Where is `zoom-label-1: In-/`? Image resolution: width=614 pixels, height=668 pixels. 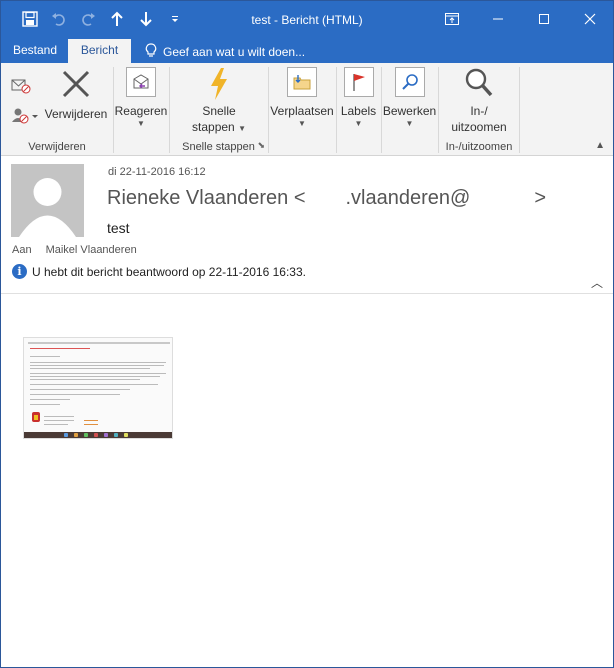
zoom-label-1: In-/ is located at coordinates (479, 111).